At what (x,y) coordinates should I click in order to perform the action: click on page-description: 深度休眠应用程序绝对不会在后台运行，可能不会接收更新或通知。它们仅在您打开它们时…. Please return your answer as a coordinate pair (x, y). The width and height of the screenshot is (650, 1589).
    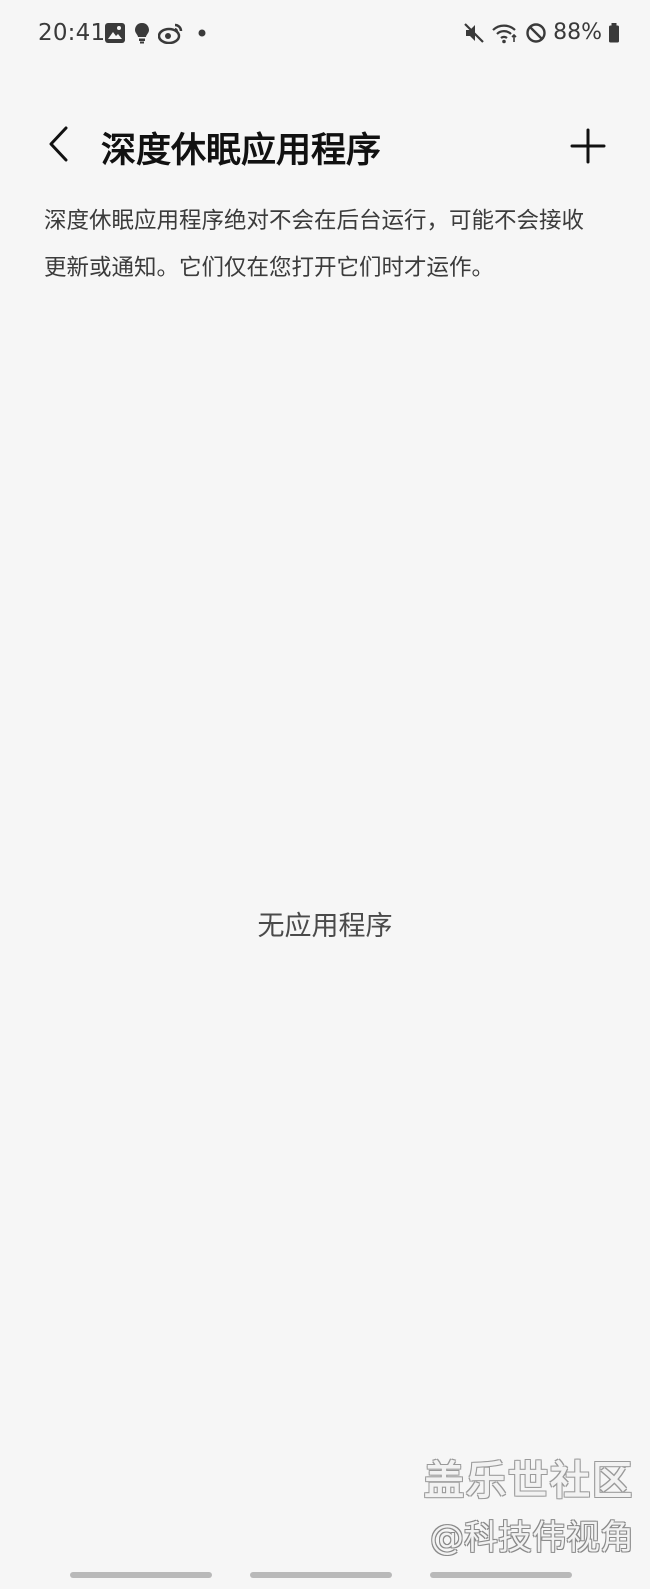
    Looking at the image, I should click on (314, 244).